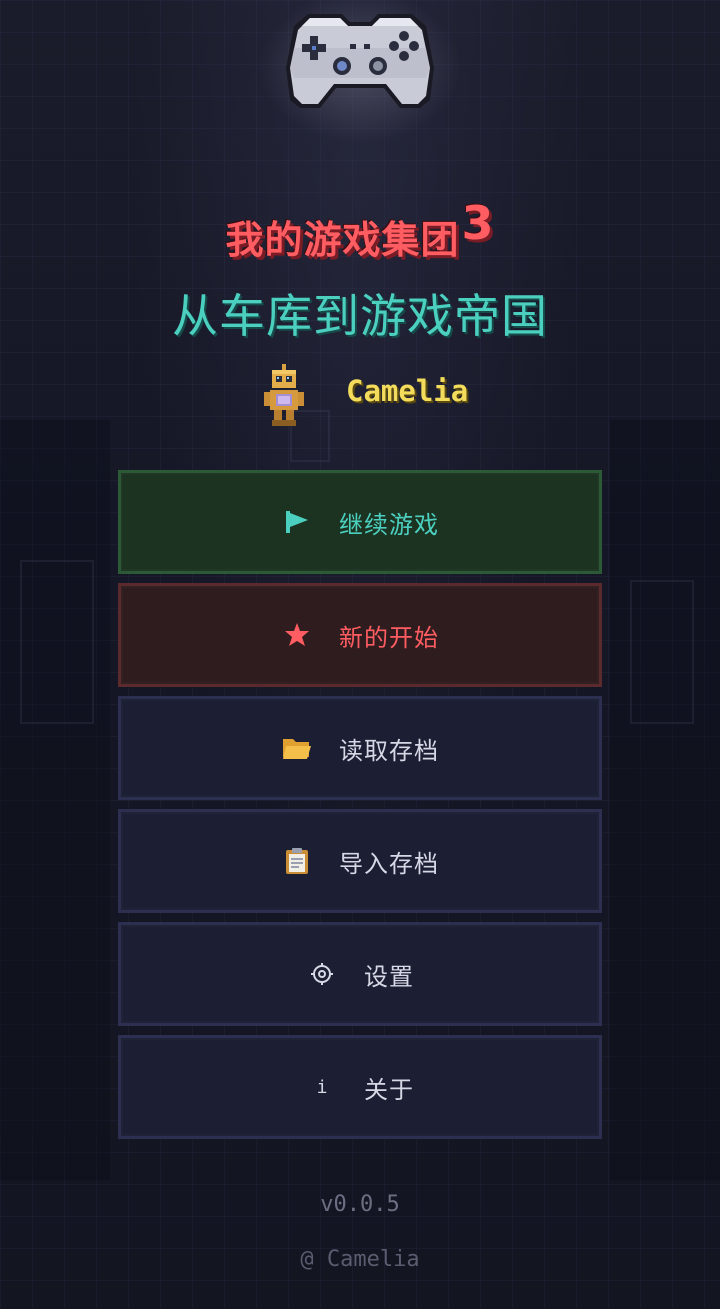 The height and width of the screenshot is (1309, 720). Describe the element at coordinates (297, 522) in the screenshot. I see `play-flag-icon` at that location.